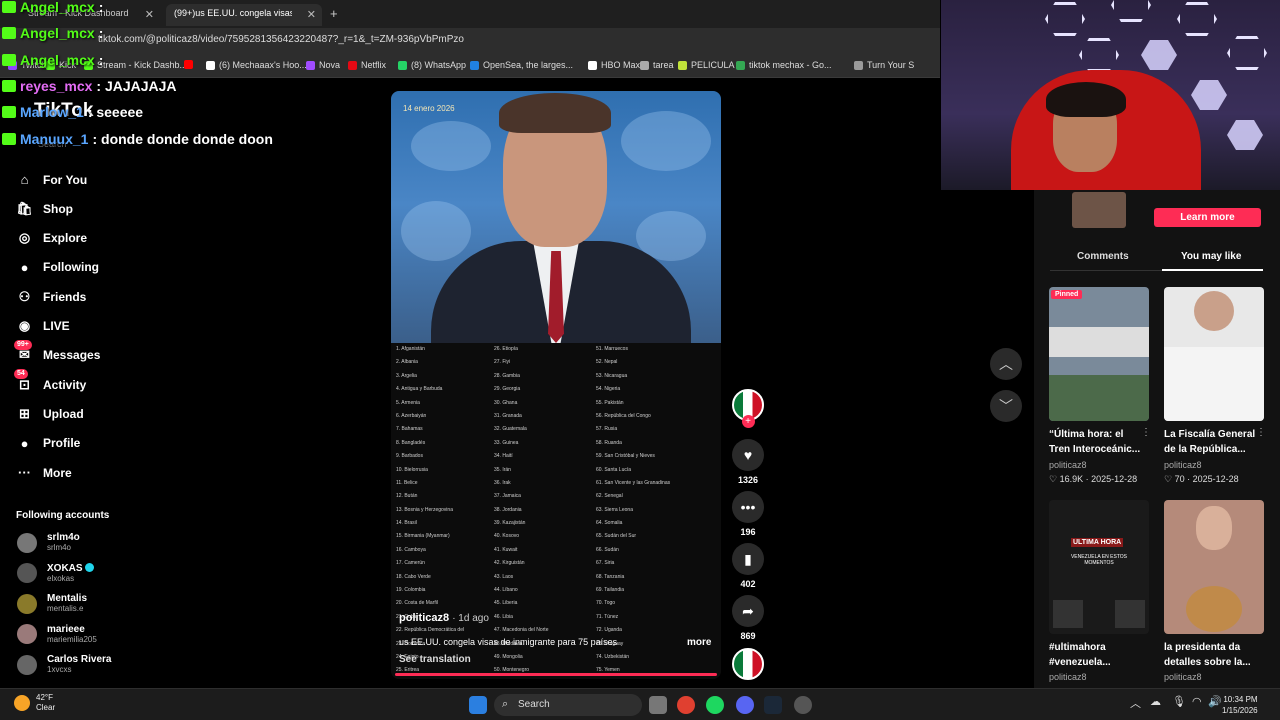  Describe the element at coordinates (748, 507) in the screenshot. I see `comment-icon: •••` at that location.